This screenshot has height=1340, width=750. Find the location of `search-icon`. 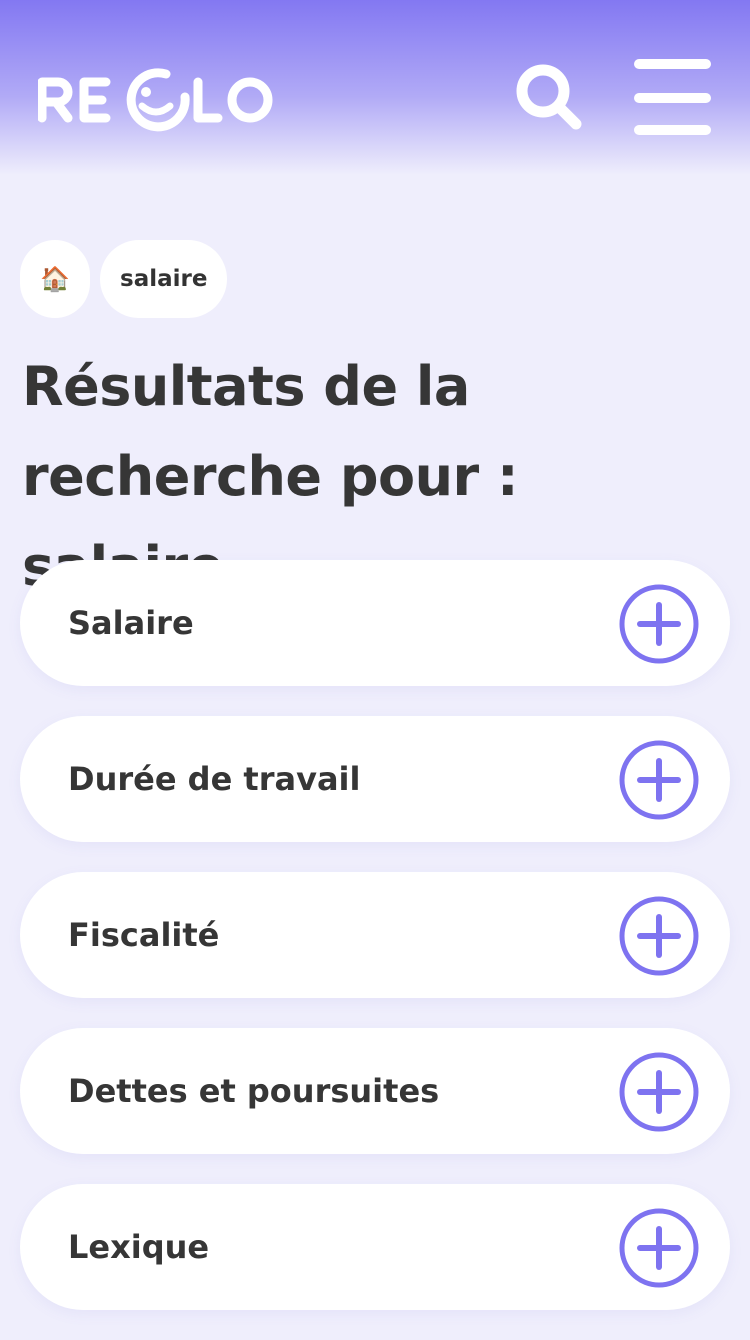

search-icon is located at coordinates (549, 97).